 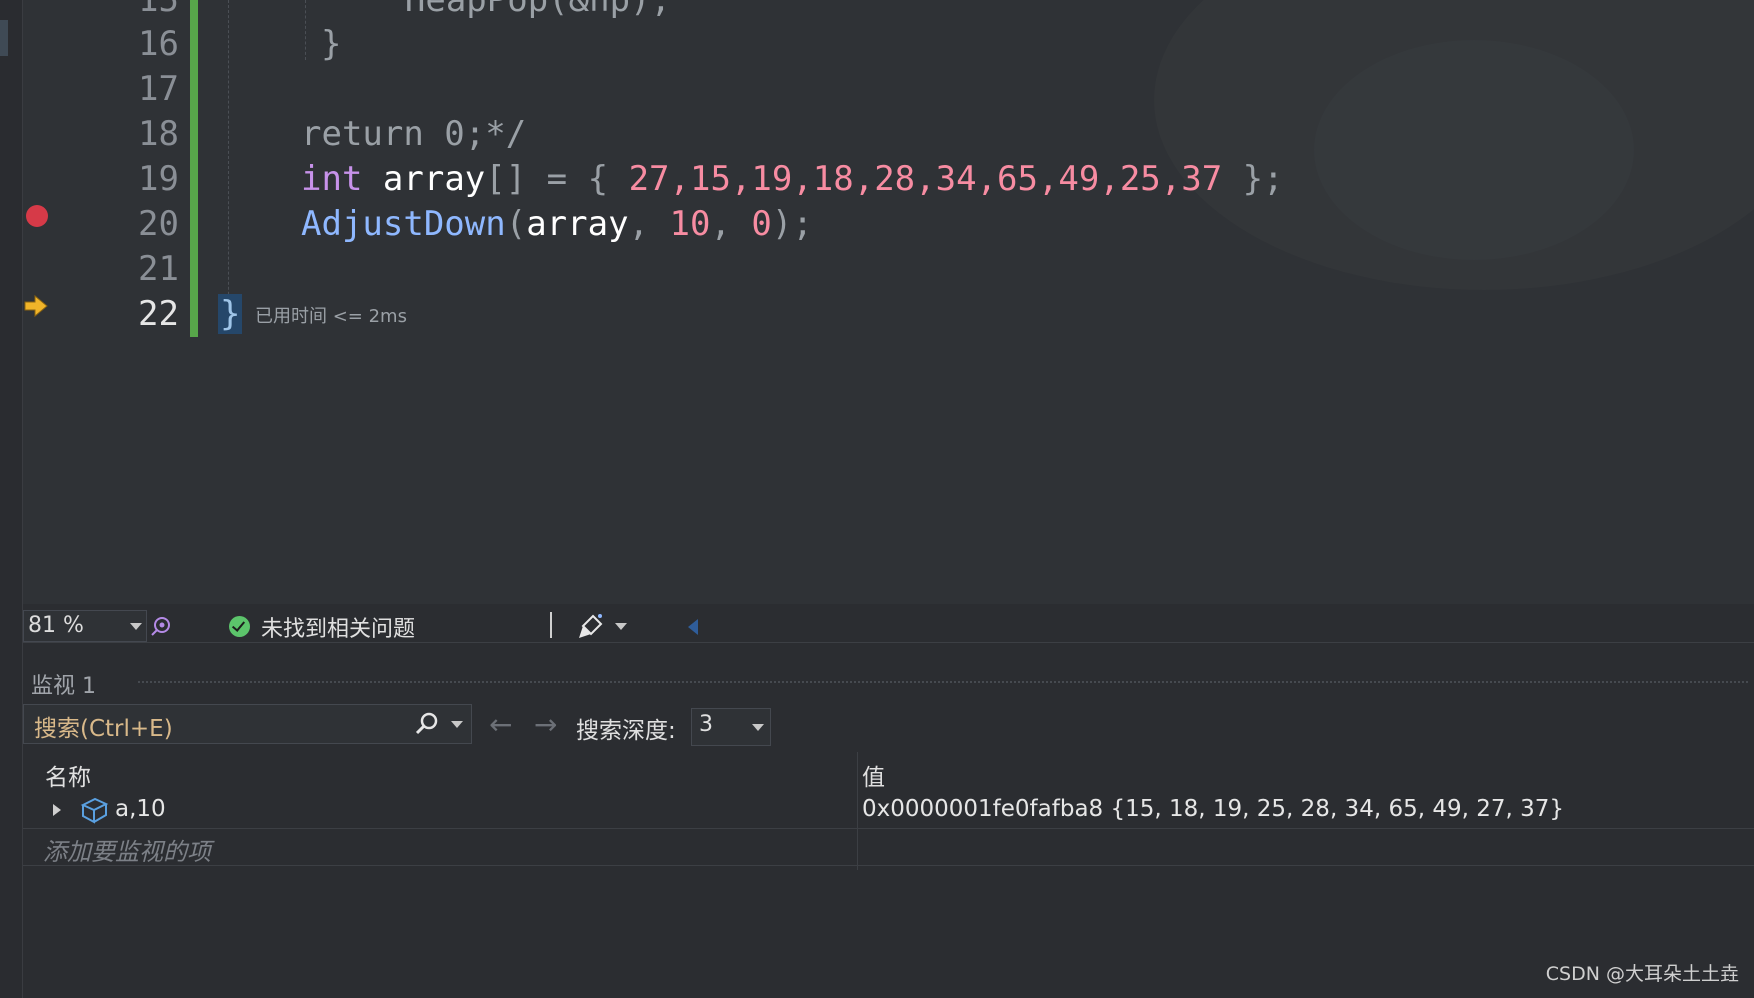 What do you see at coordinates (56, 625) in the screenshot?
I see `zoom-value: 81 %` at bounding box center [56, 625].